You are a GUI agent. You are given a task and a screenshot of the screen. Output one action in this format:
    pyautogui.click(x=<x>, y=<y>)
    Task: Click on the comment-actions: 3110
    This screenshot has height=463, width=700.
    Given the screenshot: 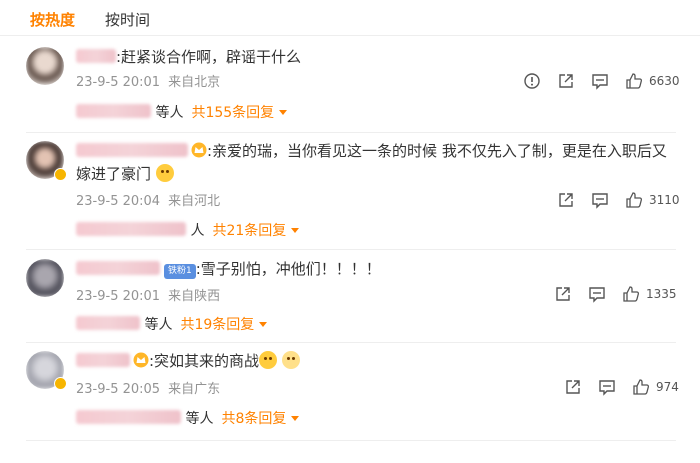 What is the action you would take?
    pyautogui.click(x=610, y=200)
    